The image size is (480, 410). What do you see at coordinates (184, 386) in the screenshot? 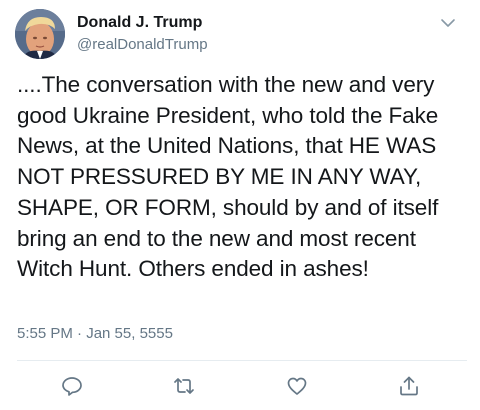
I see `retweet-icon` at bounding box center [184, 386].